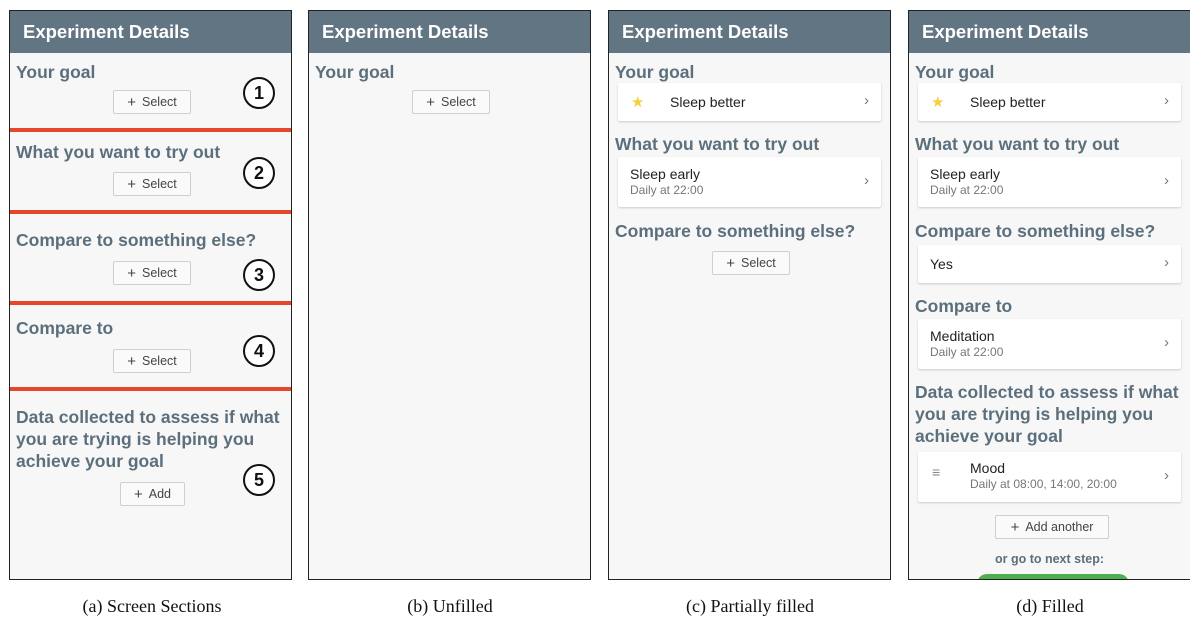 The width and height of the screenshot is (1190, 623). Describe the element at coordinates (967, 352) in the screenshot. I see `compare-to-schedule: Daily at 22:00` at that location.